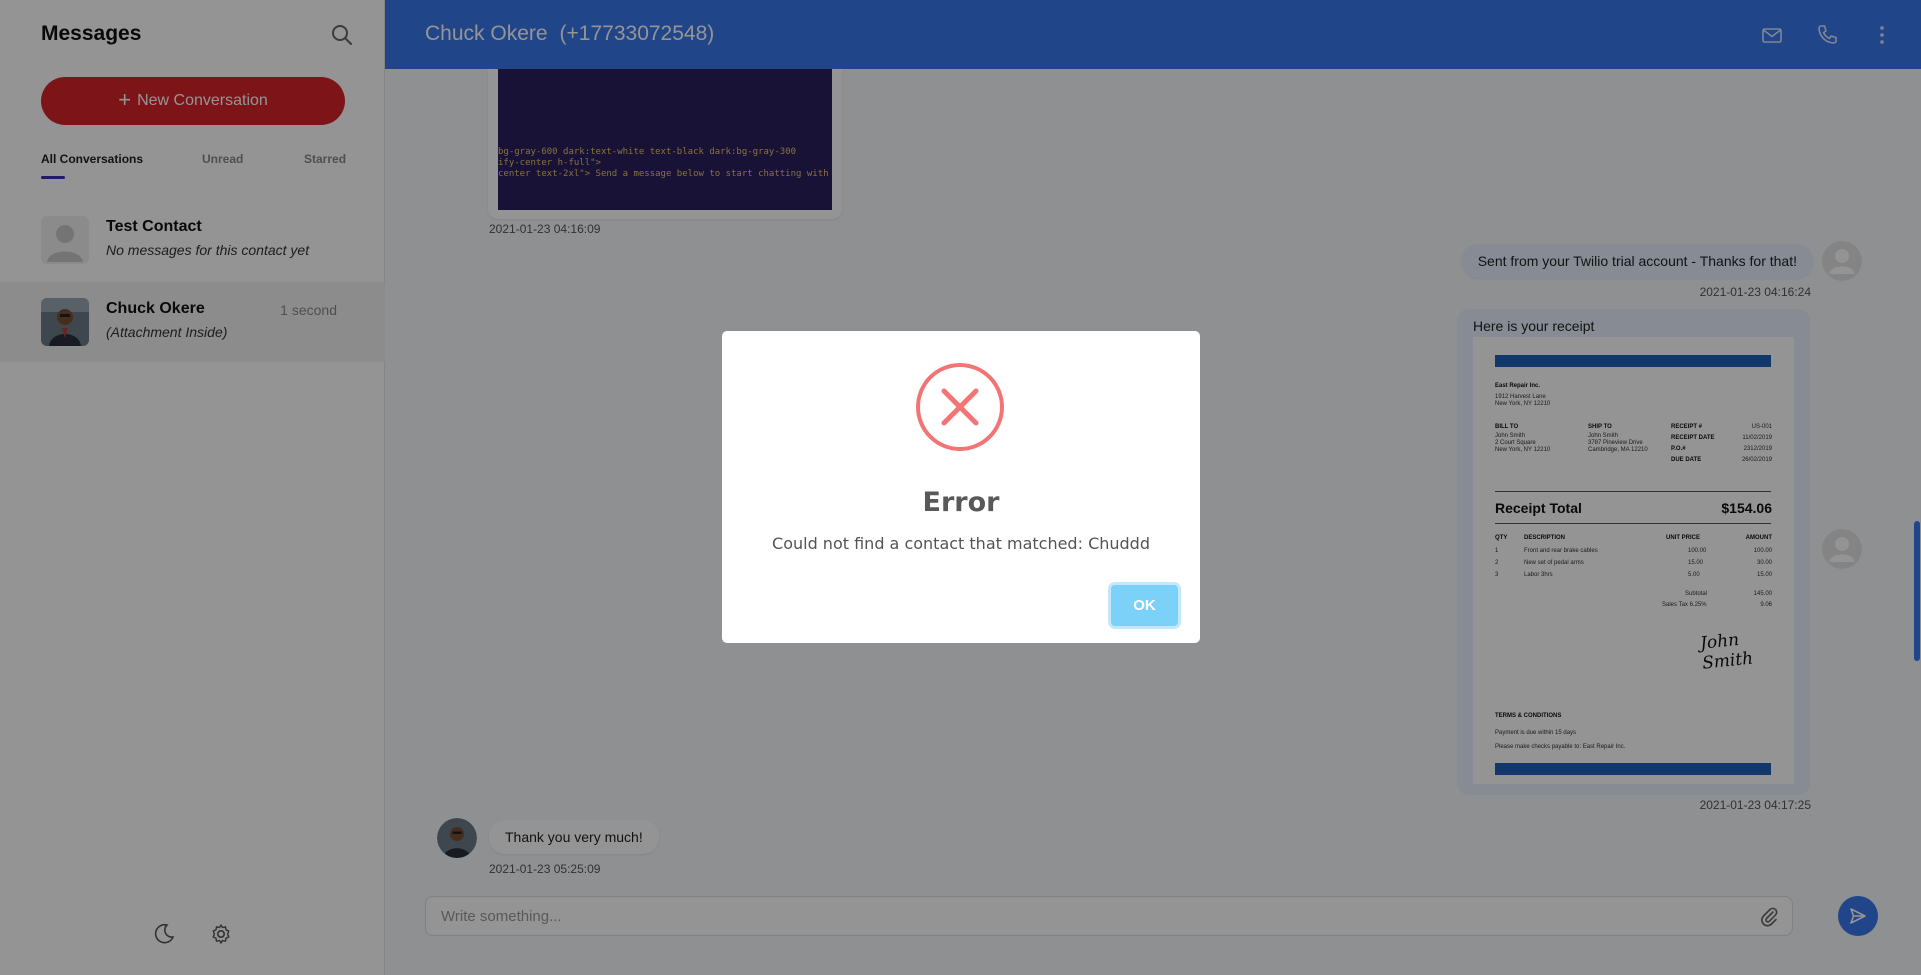  Describe the element at coordinates (1144, 605) in the screenshot. I see `ok-button: OK` at that location.